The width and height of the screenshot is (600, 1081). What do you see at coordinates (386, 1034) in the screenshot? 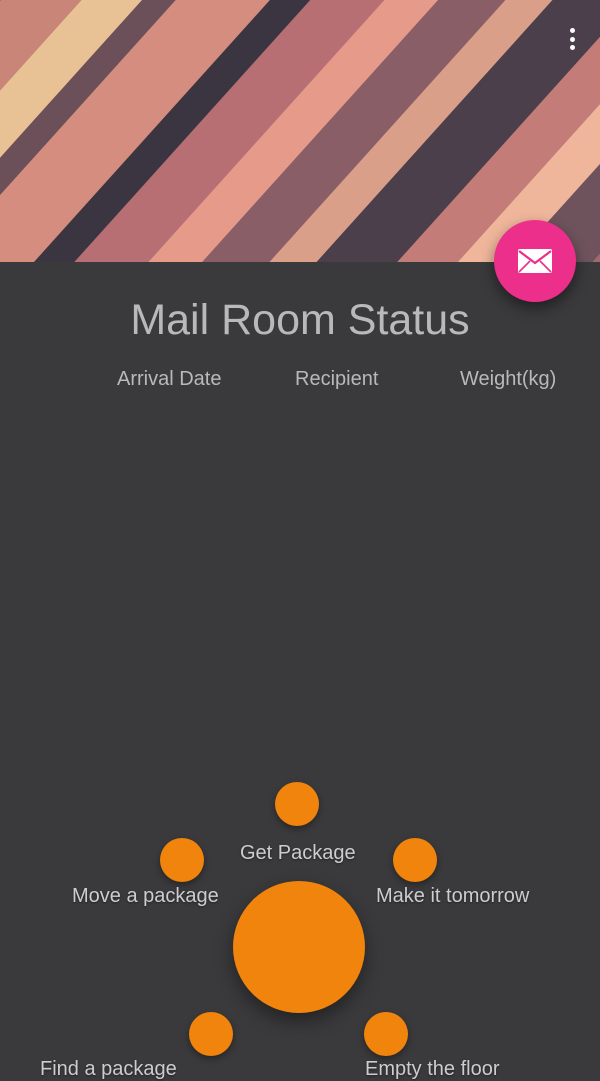
I see `empty-floor-button` at bounding box center [386, 1034].